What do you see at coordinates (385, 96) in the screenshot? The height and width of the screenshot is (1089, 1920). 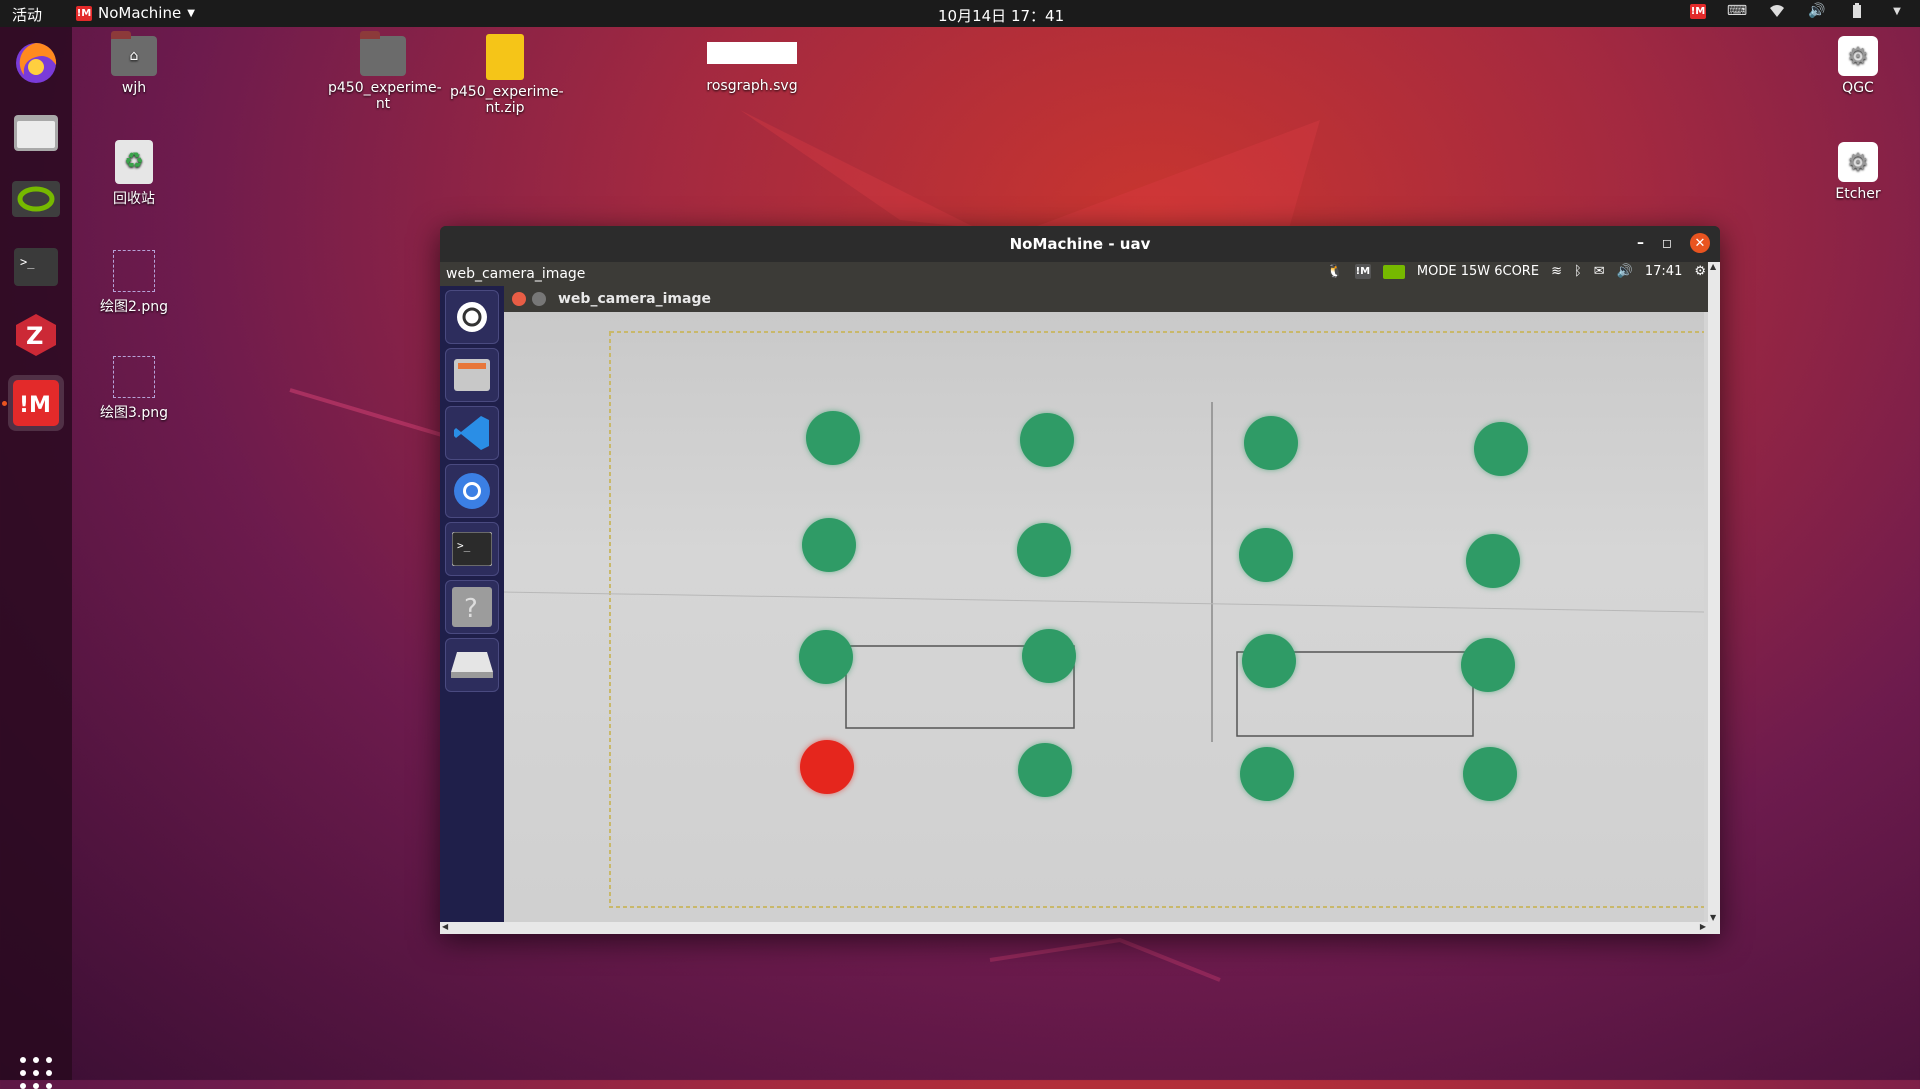 I see `desktop-icon-label: p450_experime-nt` at bounding box center [385, 96].